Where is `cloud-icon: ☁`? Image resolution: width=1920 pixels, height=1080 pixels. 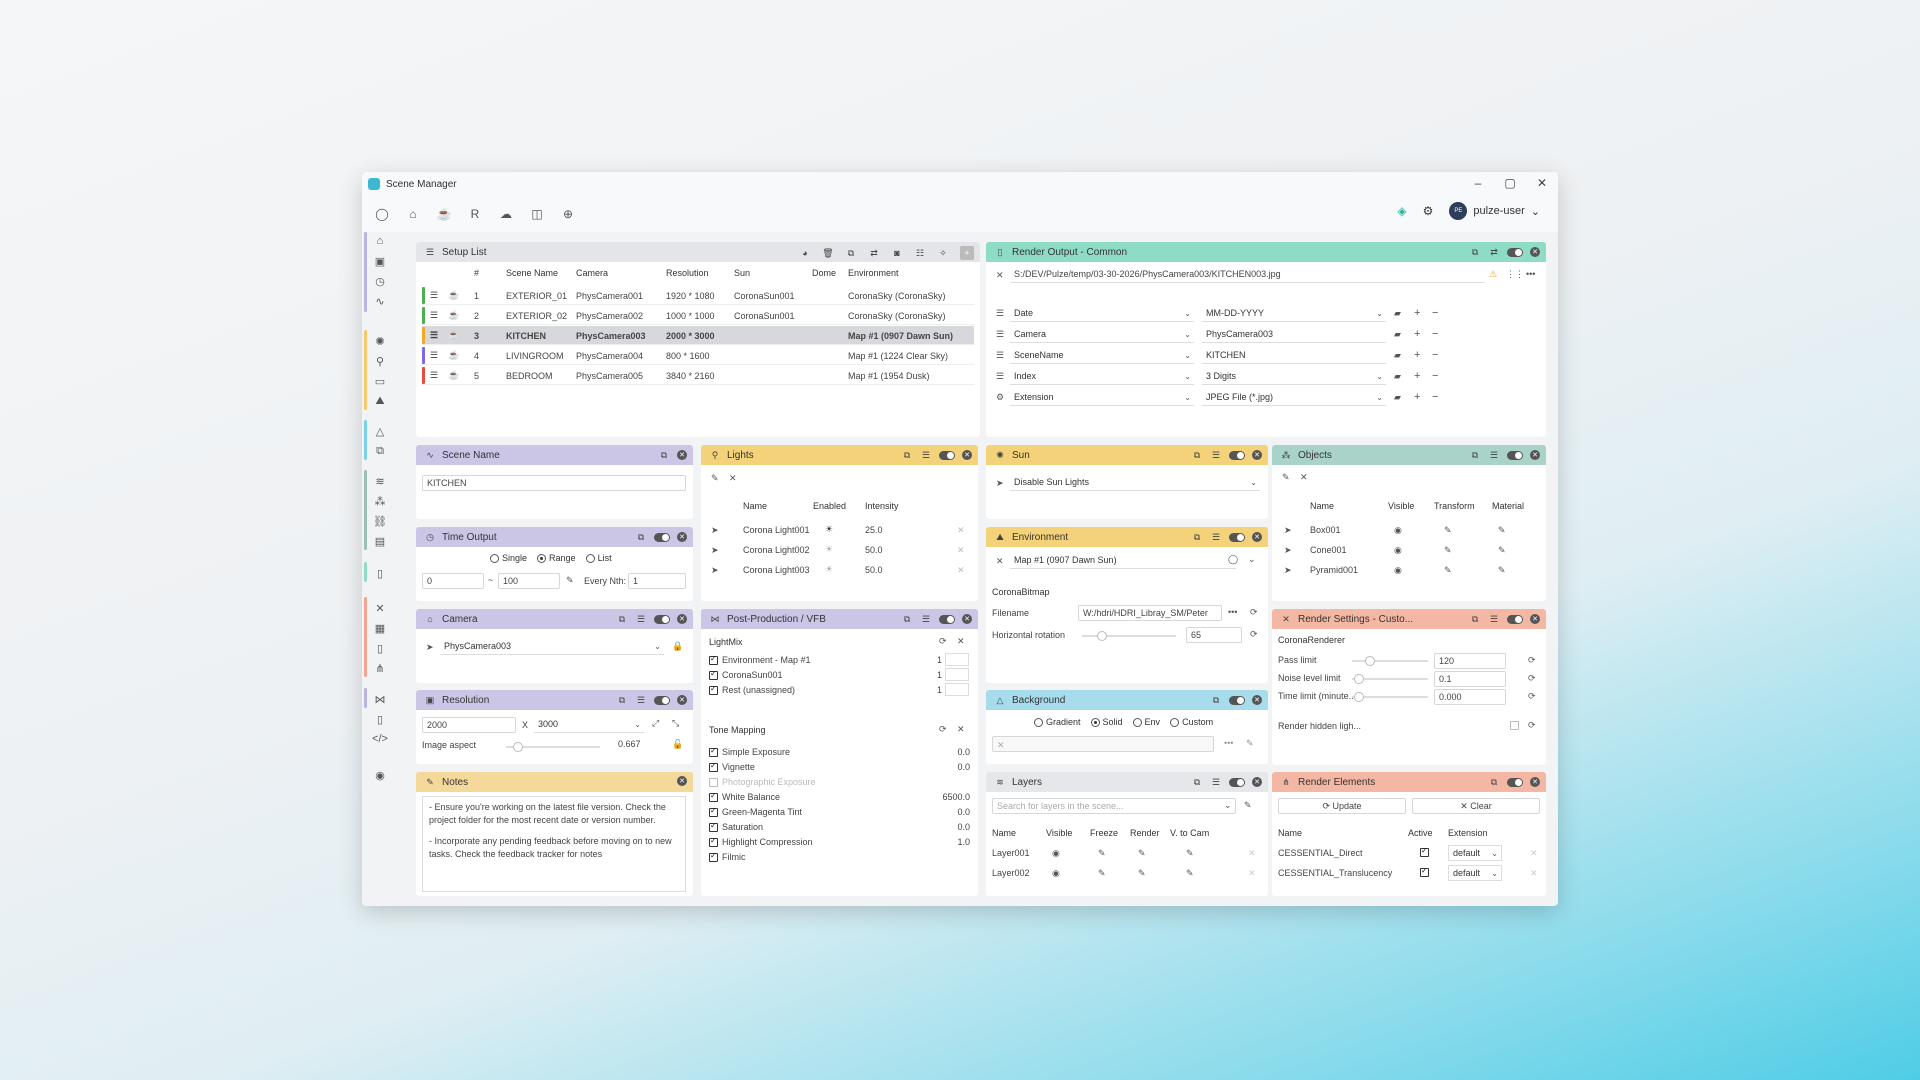
cloud-icon: ☁ is located at coordinates (506, 214).